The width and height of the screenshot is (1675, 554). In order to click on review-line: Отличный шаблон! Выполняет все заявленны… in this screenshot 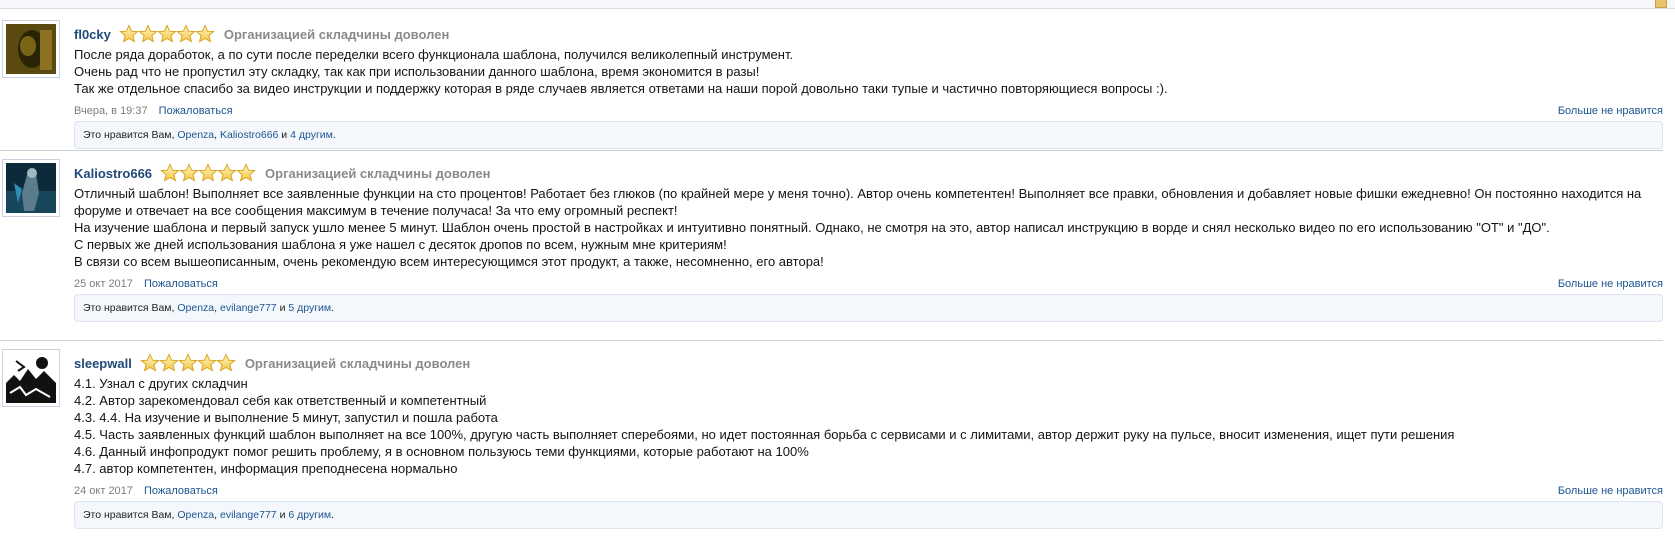, I will do `click(858, 202)`.